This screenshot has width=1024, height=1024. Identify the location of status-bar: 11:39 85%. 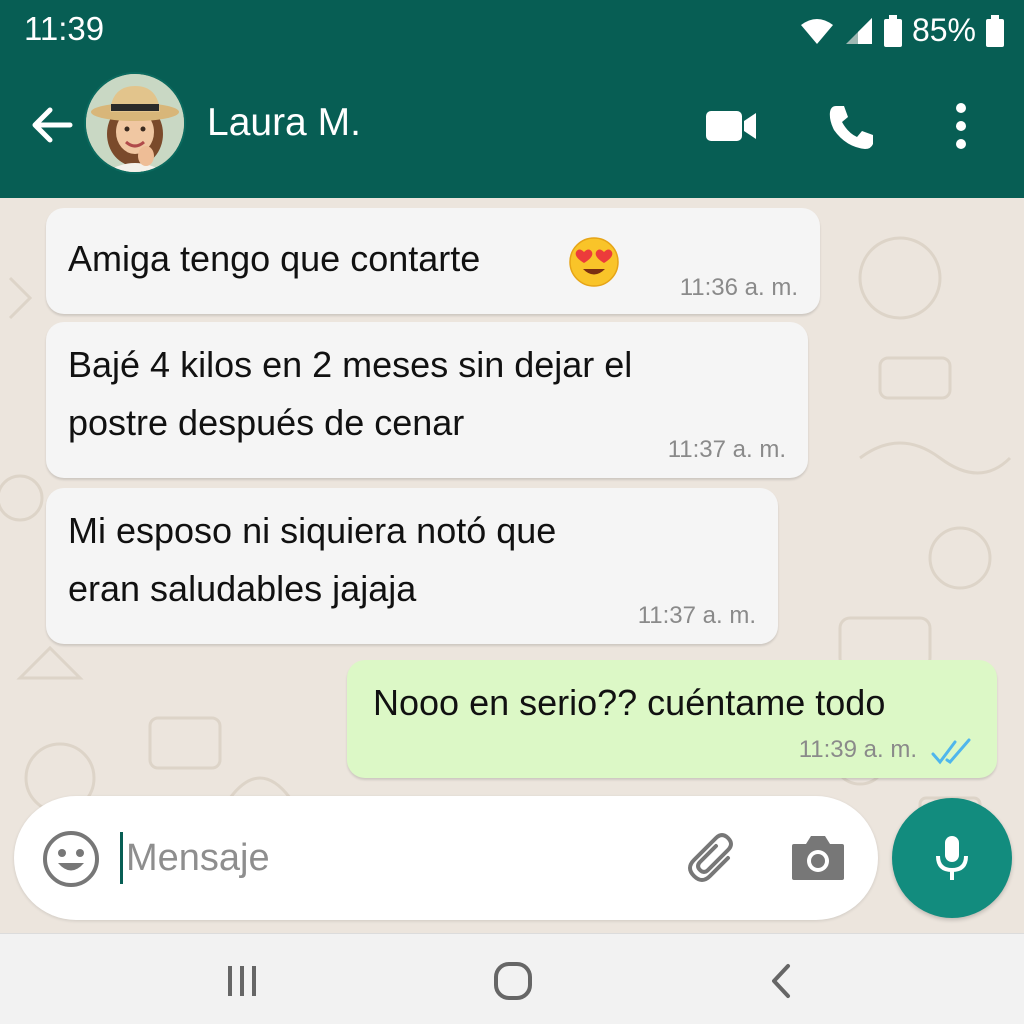
(512, 31).